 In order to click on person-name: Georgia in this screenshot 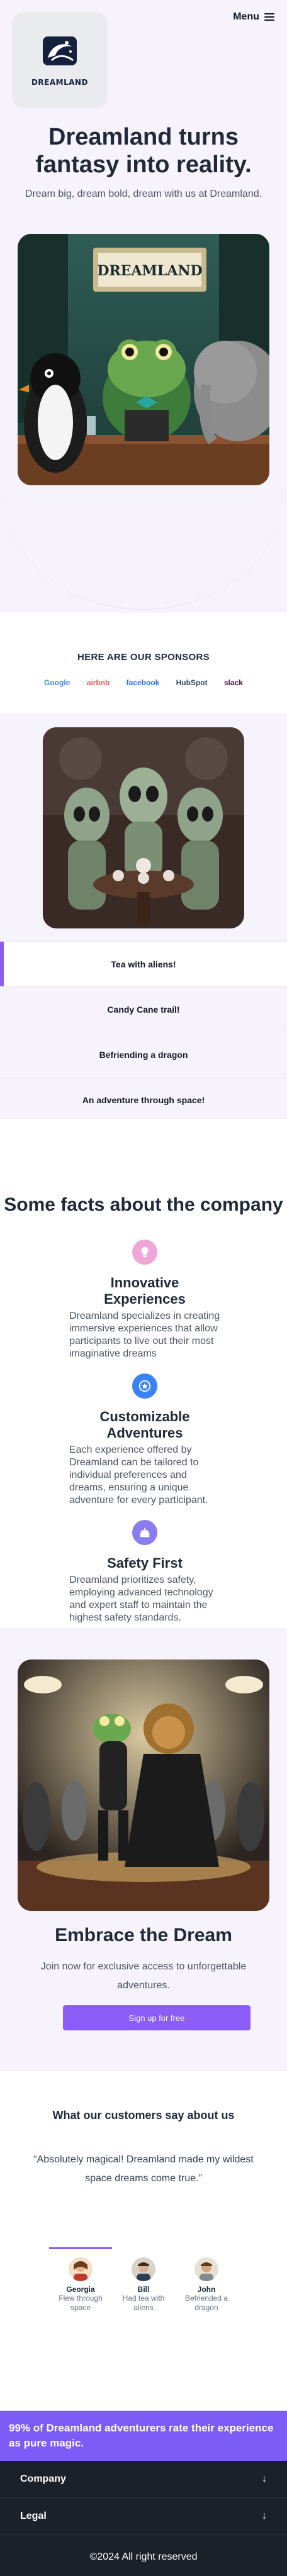, I will do `click(80, 2289)`.